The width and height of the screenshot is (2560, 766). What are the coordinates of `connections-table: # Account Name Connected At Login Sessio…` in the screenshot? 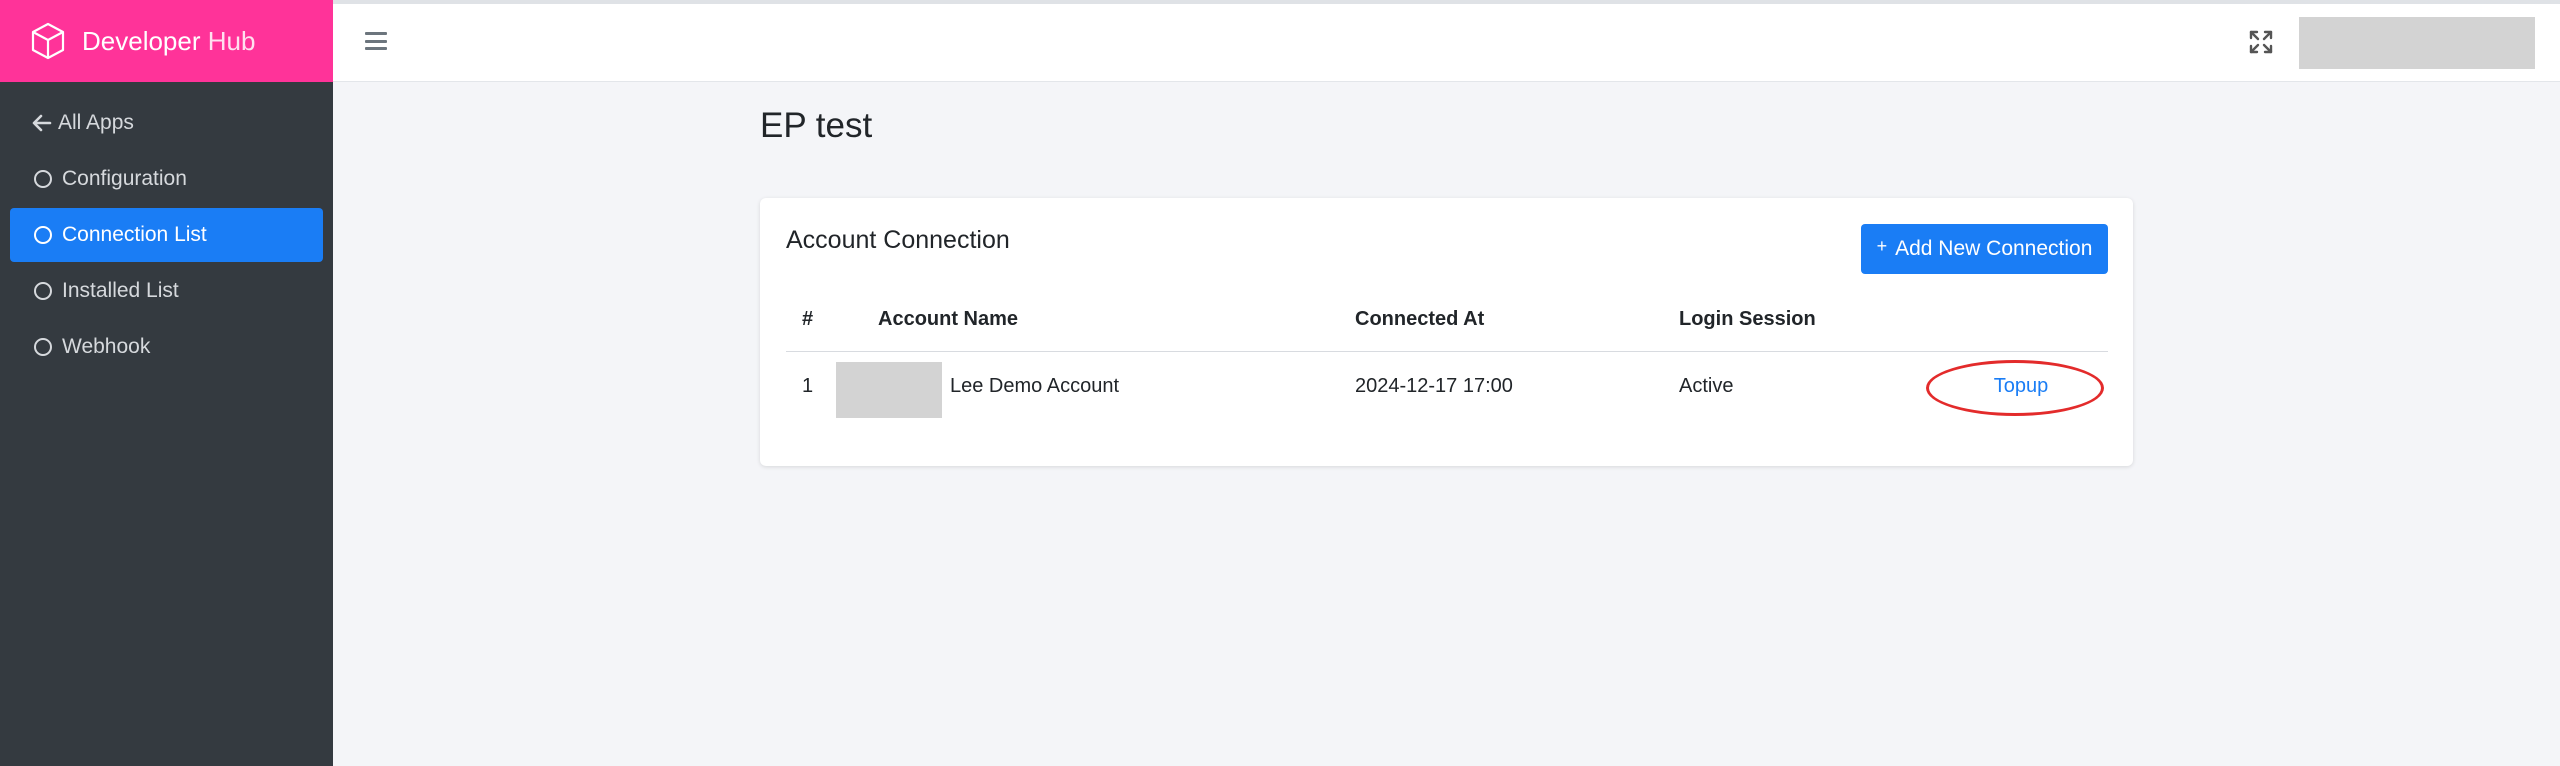 It's located at (1447, 354).